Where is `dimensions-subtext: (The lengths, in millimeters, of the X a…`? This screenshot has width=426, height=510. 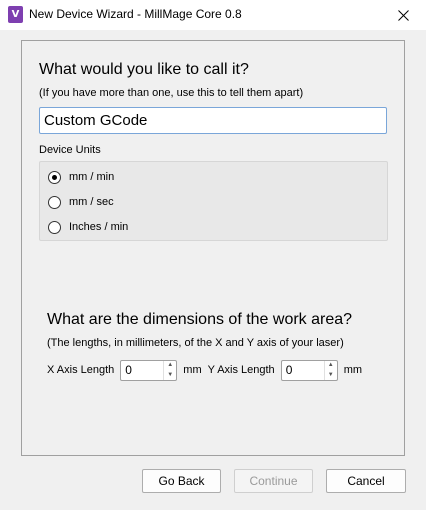
dimensions-subtext: (The lengths, in millimeters, of the X a… is located at coordinates (195, 343).